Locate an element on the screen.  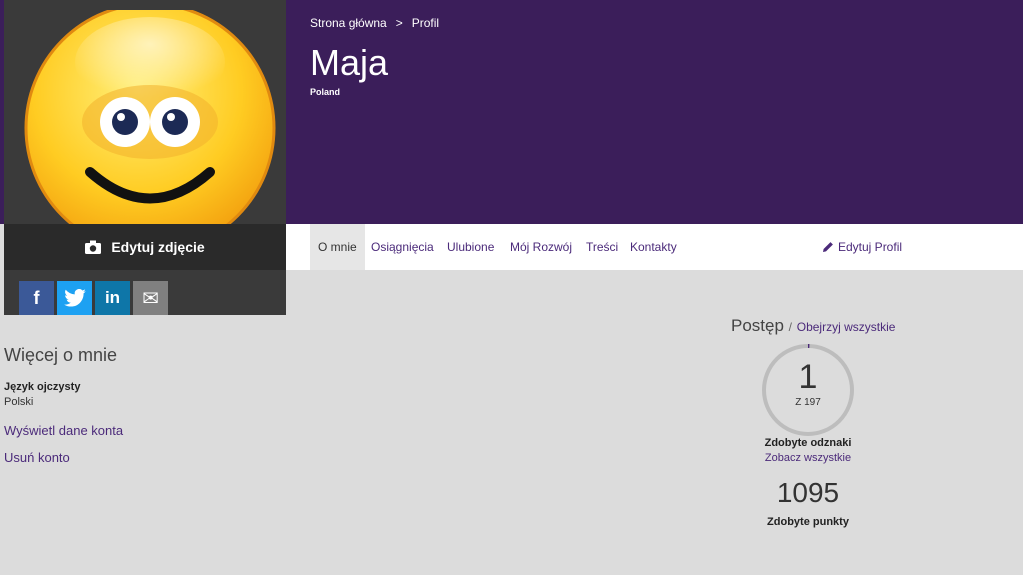
avatar is located at coordinates (150, 117).